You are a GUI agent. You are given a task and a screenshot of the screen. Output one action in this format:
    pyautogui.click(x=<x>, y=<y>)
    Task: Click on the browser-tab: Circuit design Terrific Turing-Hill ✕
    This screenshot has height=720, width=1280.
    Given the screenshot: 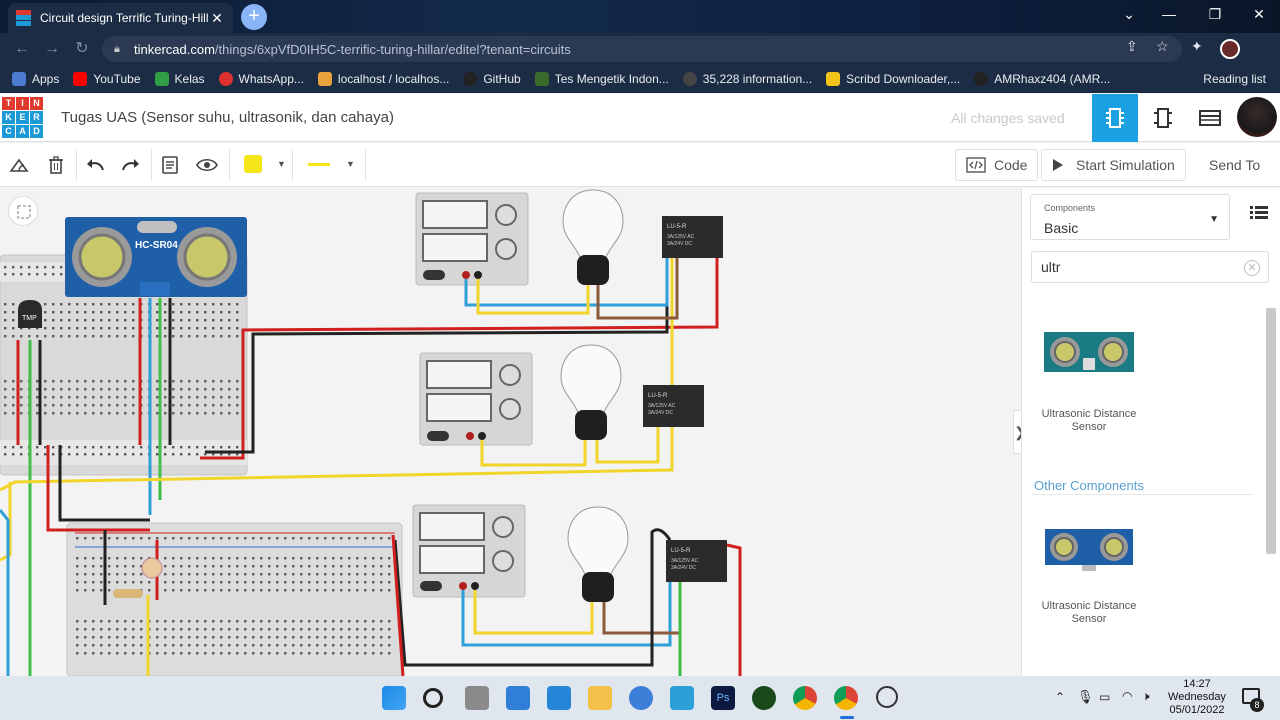 What is the action you would take?
    pyautogui.click(x=120, y=18)
    